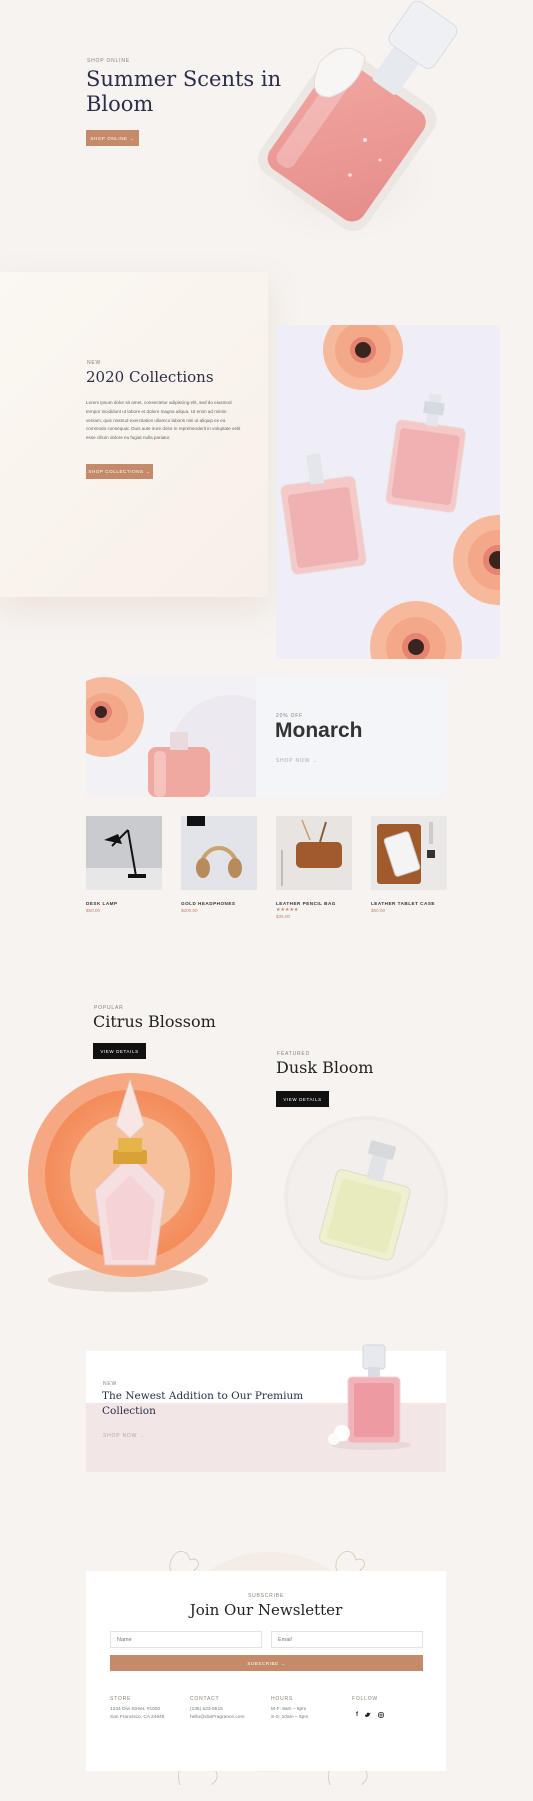  What do you see at coordinates (357, 1715) in the screenshot?
I see `facebook-icon: f` at bounding box center [357, 1715].